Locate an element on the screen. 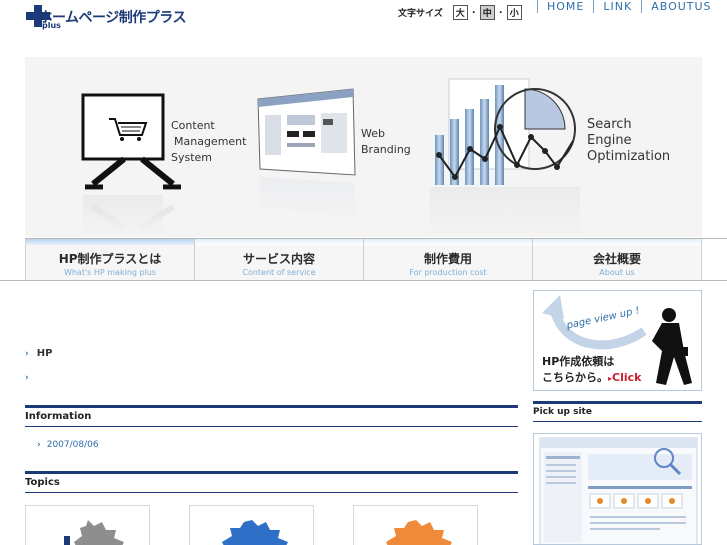  pickup-heading: Pick up site is located at coordinates (617, 411).